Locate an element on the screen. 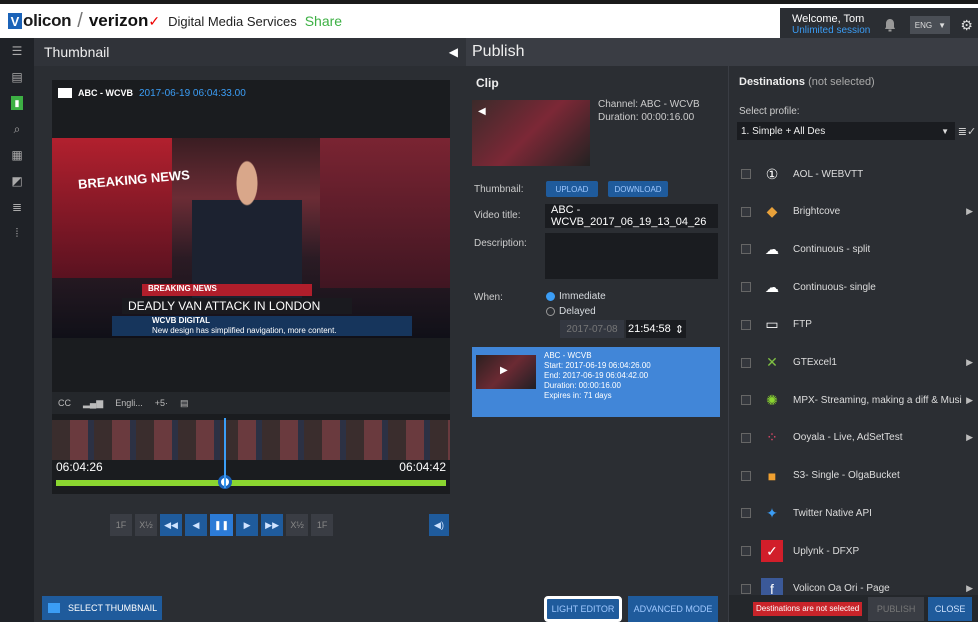 The width and height of the screenshot is (978, 622). cc-button: CC is located at coordinates (64, 403).